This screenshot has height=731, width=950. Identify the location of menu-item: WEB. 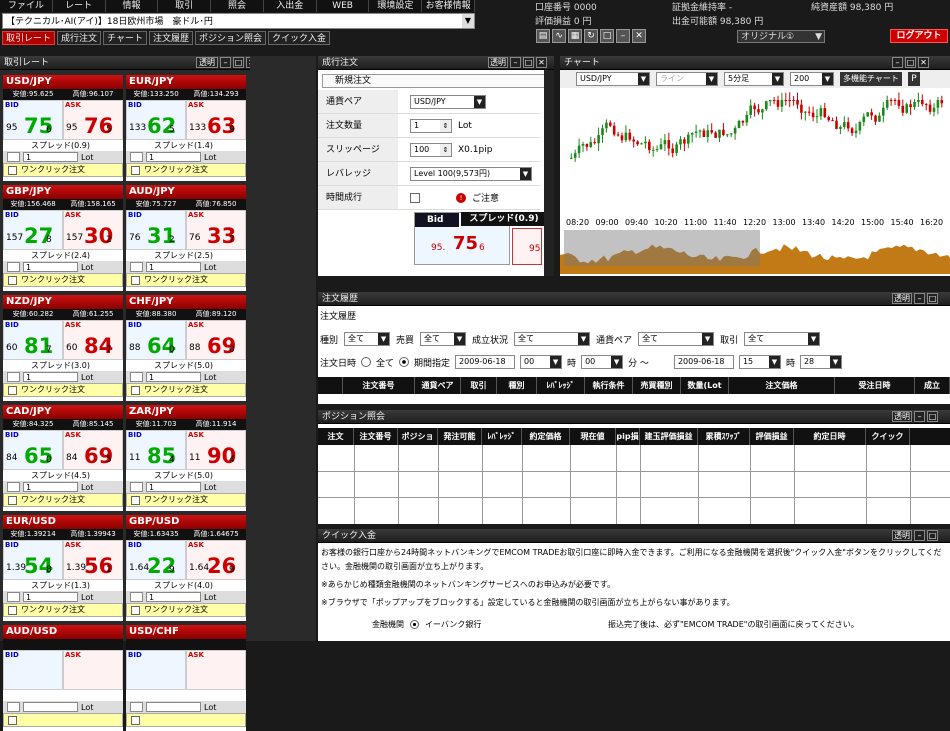
(343, 6).